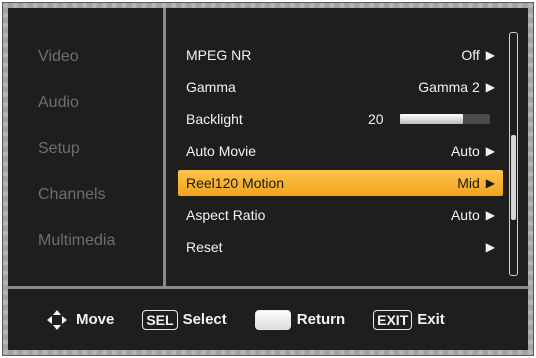  Describe the element at coordinates (340, 151) in the screenshot. I see `menu-row-auto-movie: Auto Movie Auto ▶` at that location.